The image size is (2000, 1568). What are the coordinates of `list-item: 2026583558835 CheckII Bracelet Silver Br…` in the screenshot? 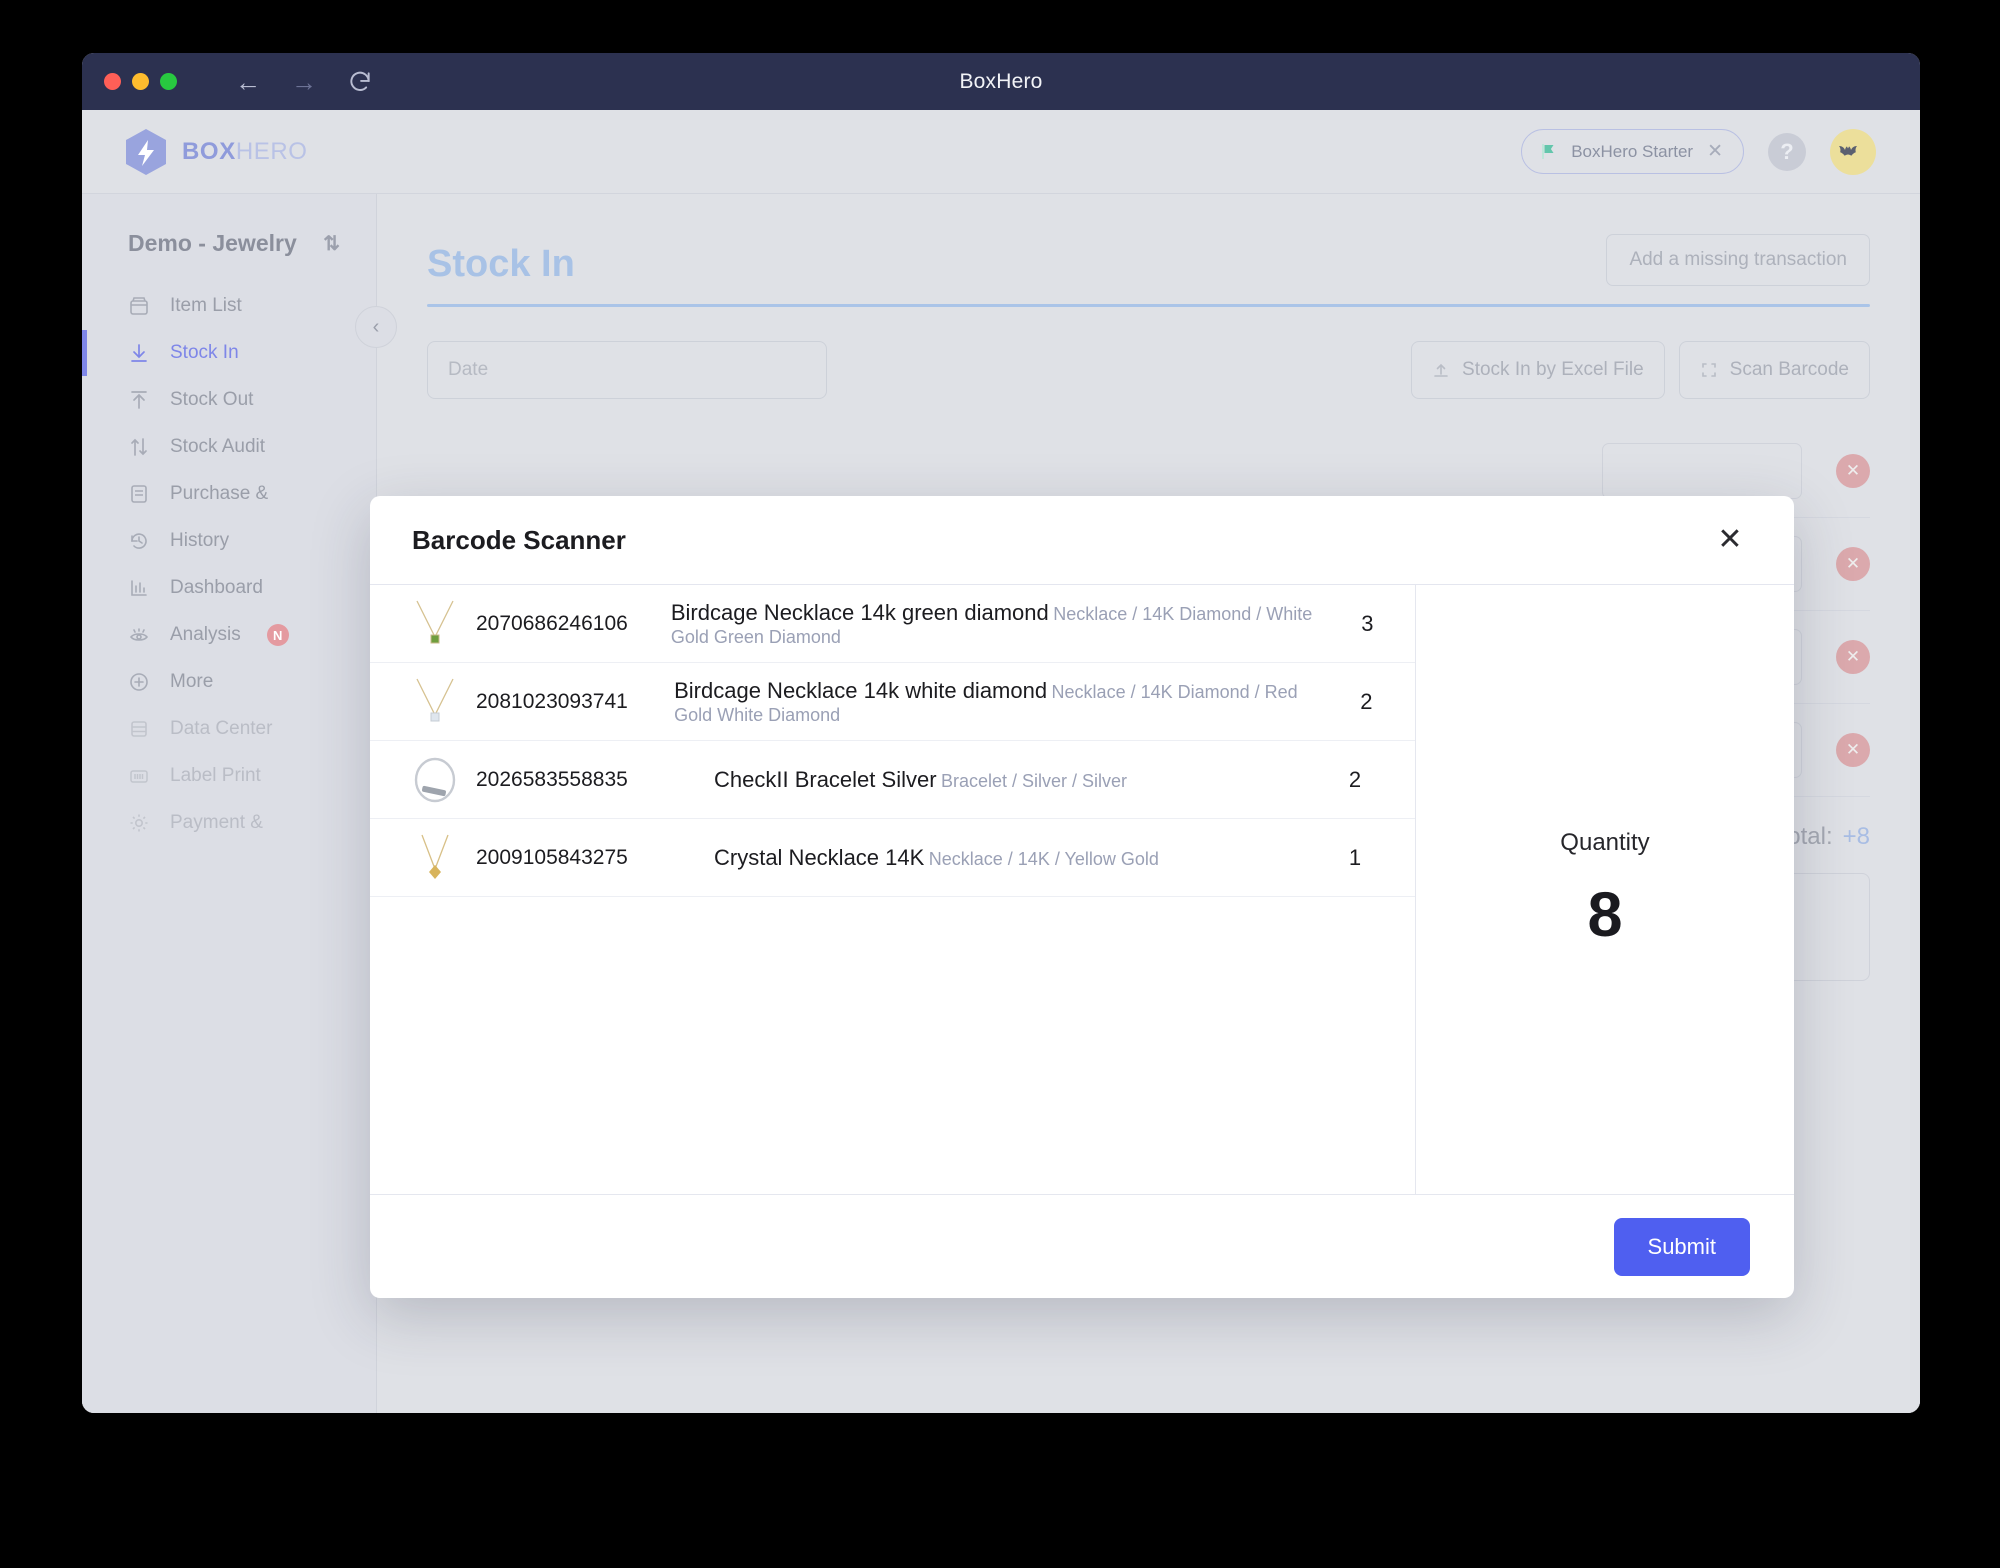 It's located at (892, 780).